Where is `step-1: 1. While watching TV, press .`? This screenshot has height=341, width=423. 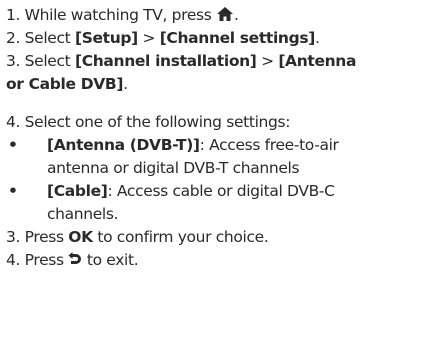
step-1: 1. While watching TV, press . is located at coordinates (212, 15).